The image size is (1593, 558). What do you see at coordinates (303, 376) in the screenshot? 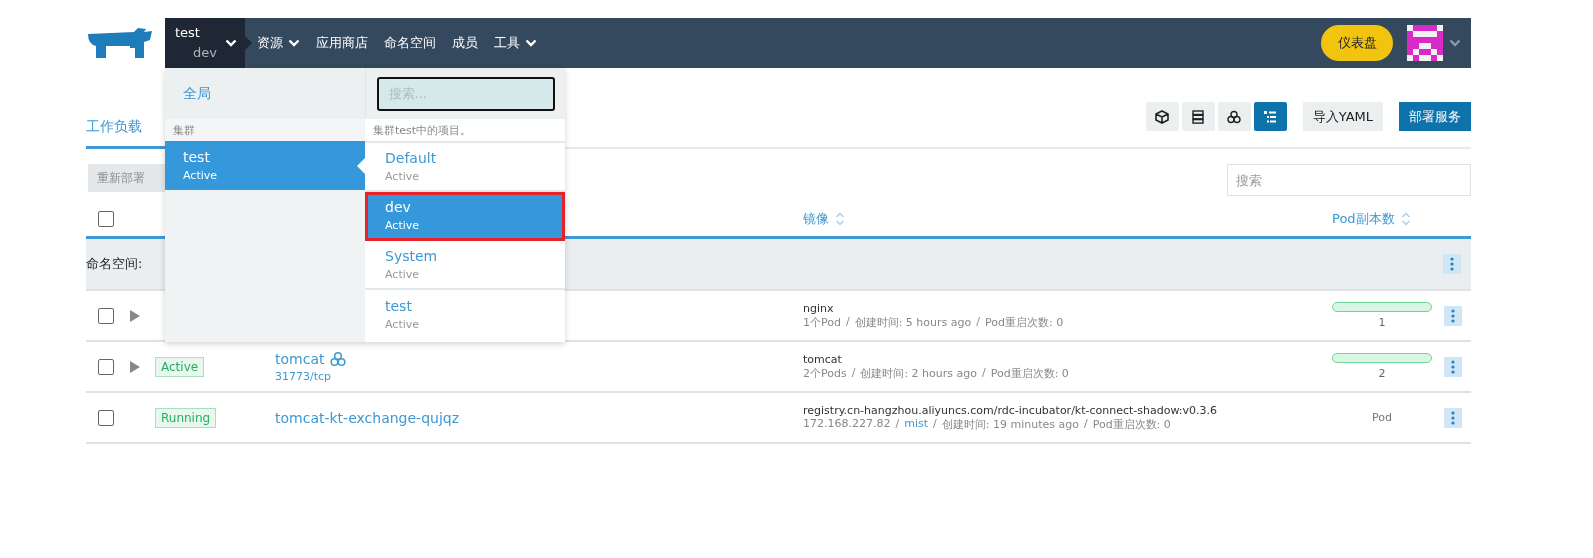
I see `endpoint-link: 31773/tcp` at bounding box center [303, 376].